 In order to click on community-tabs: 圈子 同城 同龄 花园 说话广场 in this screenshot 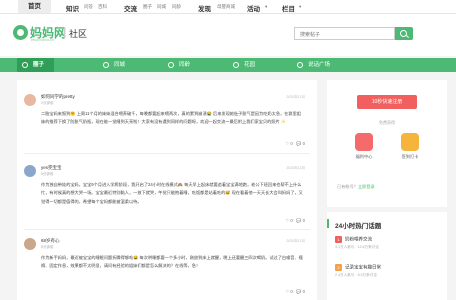, I will do `click(228, 65)`.